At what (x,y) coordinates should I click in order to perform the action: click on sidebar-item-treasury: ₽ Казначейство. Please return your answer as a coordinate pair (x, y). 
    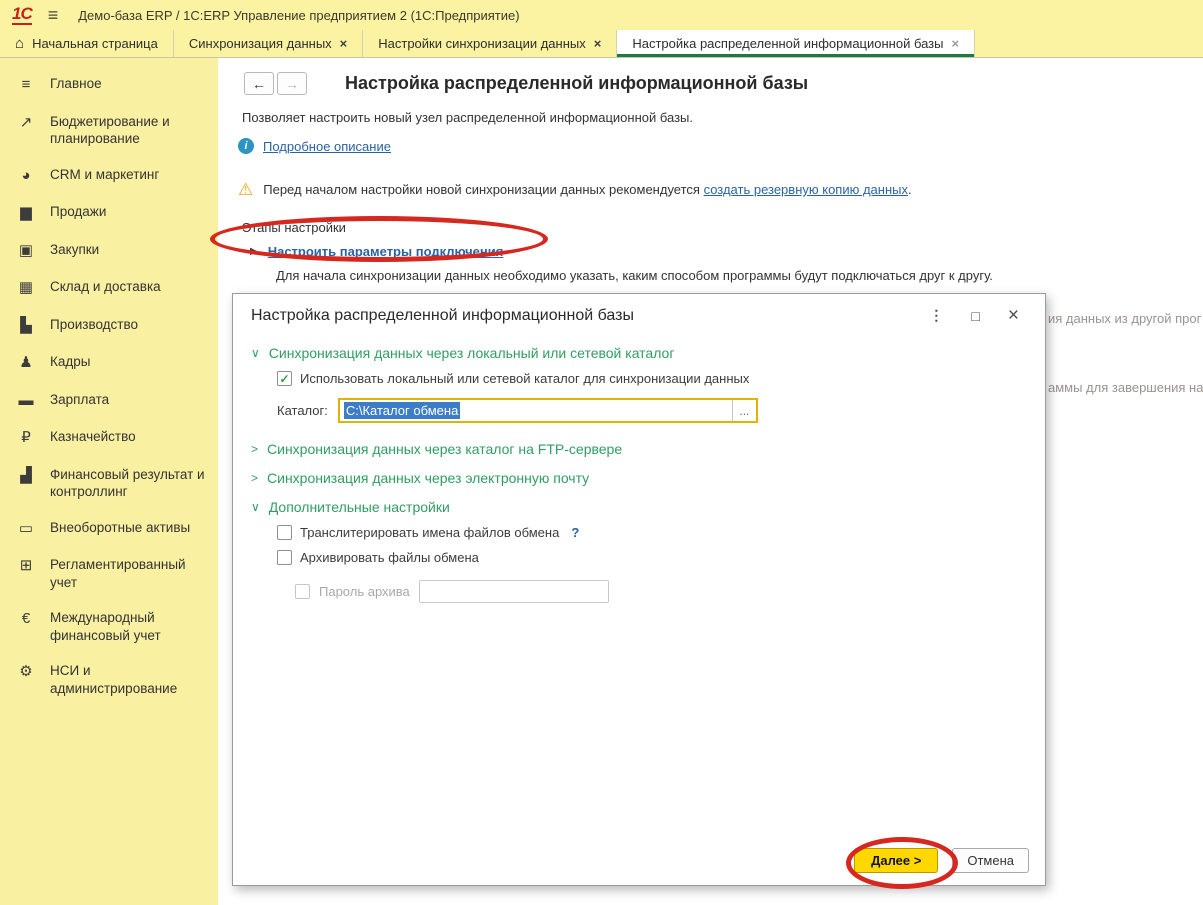
    Looking at the image, I should click on (109, 438).